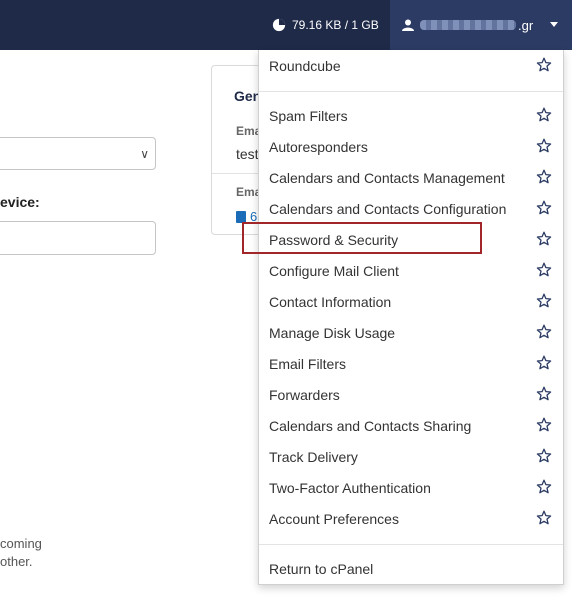  What do you see at coordinates (334, 270) in the screenshot?
I see `menu-item-label: Configure Mail Client` at bounding box center [334, 270].